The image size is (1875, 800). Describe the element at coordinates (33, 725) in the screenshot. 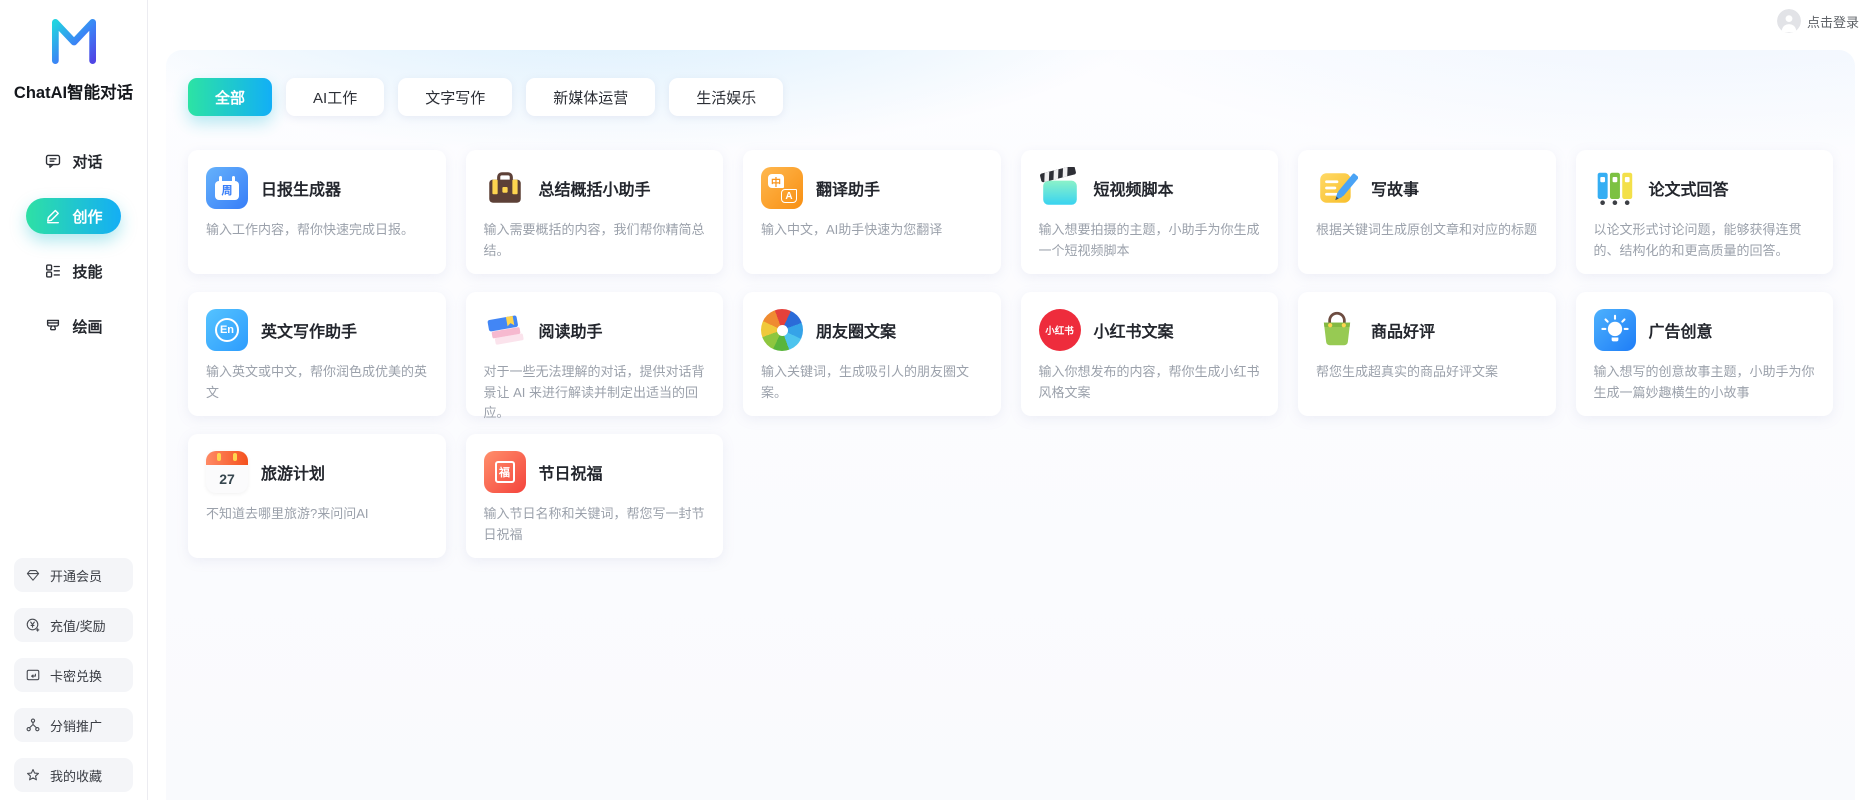

I see `network-share-icon` at that location.